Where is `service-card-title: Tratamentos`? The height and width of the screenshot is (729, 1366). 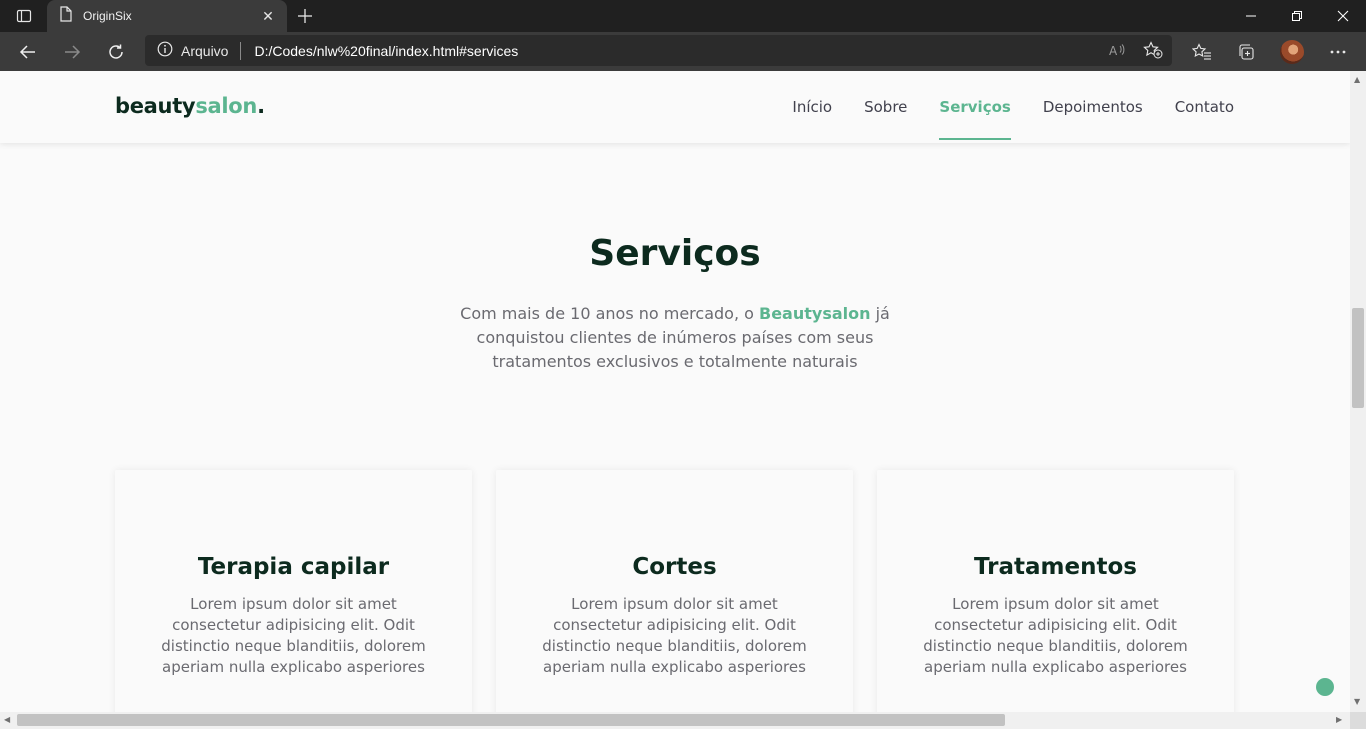
service-card-title: Tratamentos is located at coordinates (1055, 567).